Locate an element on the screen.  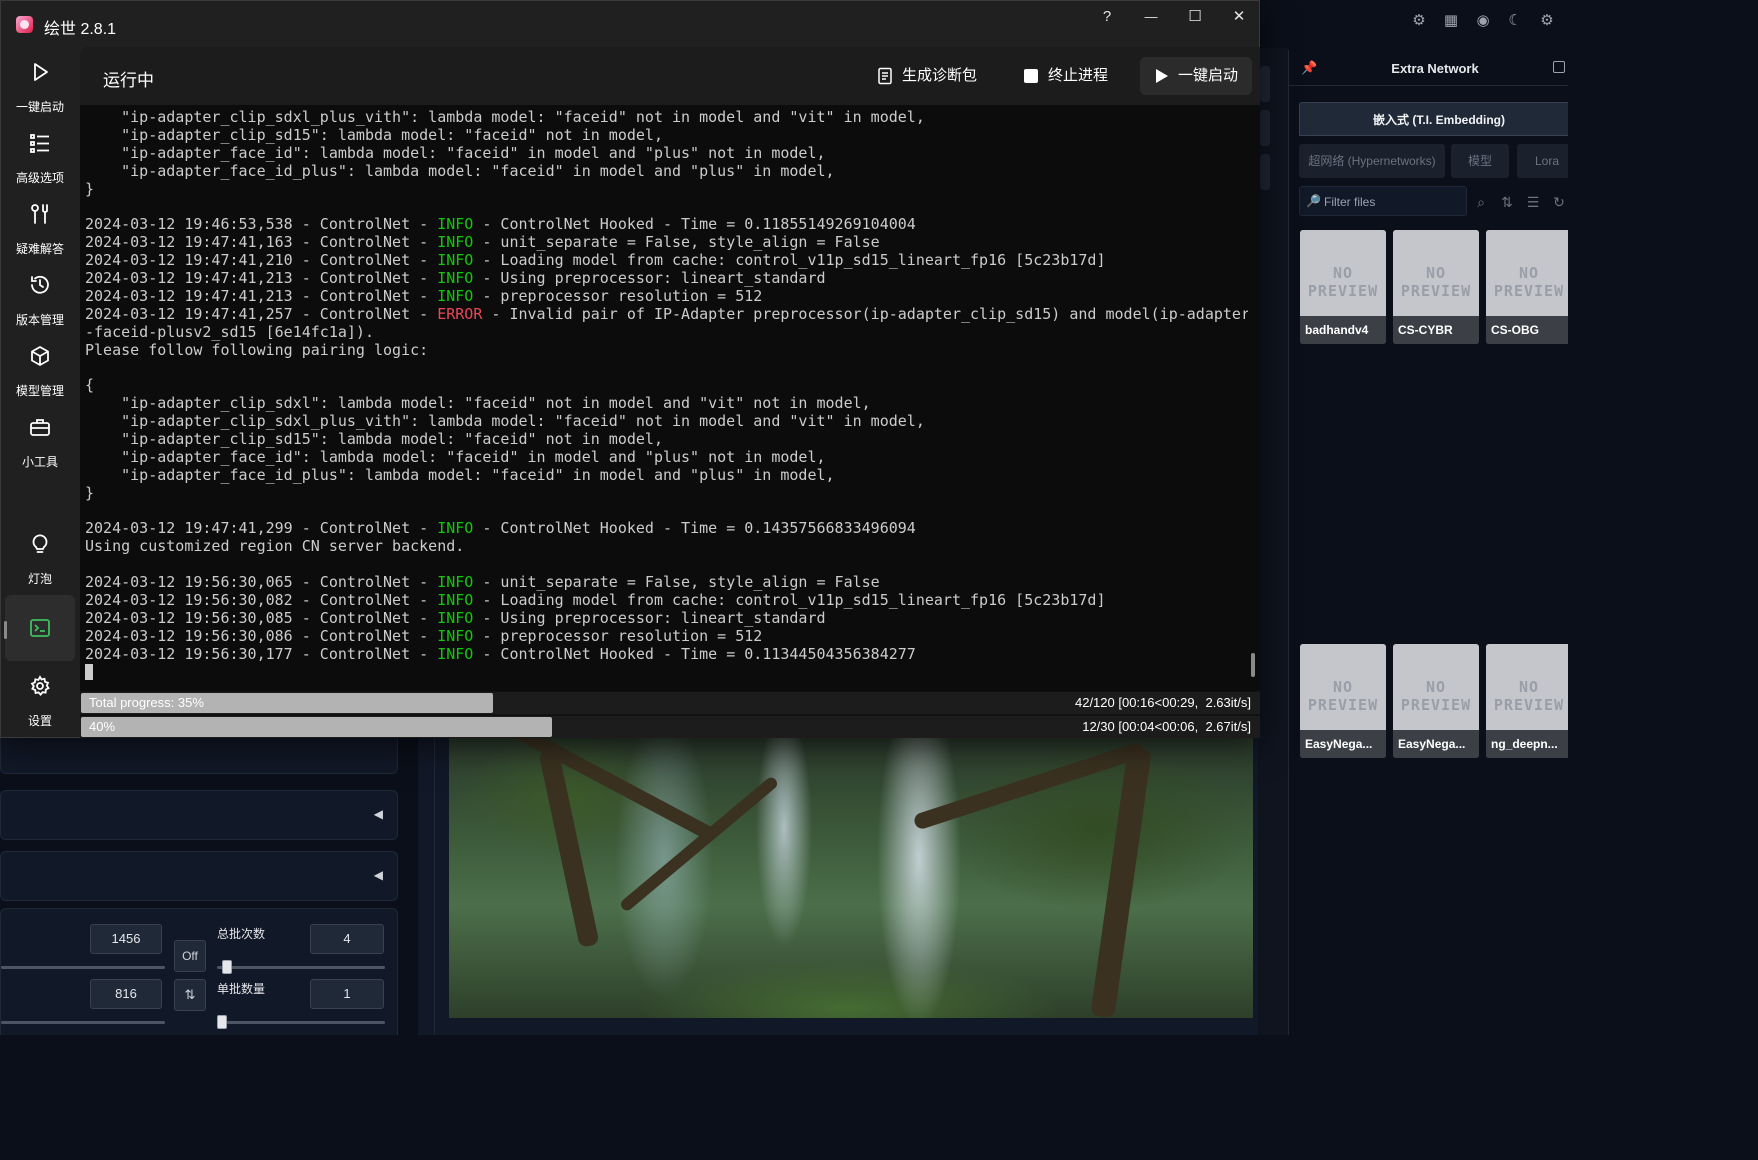
title-bar: 绘世 2.8.1 ? — ☐ ✕ is located at coordinates (630, 24).